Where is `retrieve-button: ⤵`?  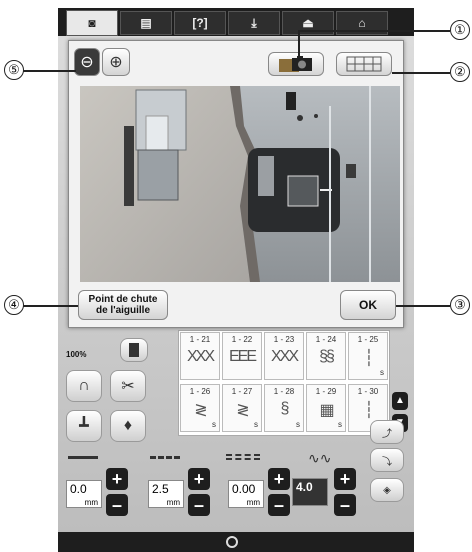
retrieve-button: ⤵ is located at coordinates (387, 460).